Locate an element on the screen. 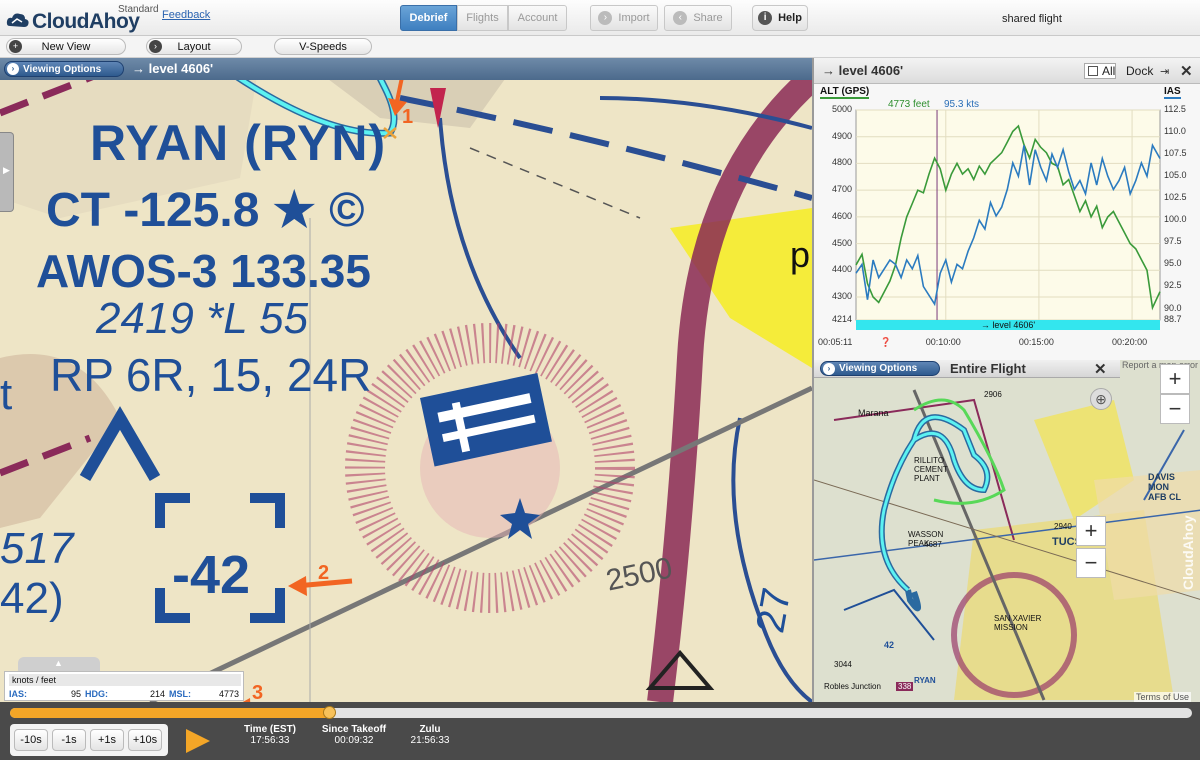  x-tick-label: 00:10:00 is located at coordinates (943, 342).